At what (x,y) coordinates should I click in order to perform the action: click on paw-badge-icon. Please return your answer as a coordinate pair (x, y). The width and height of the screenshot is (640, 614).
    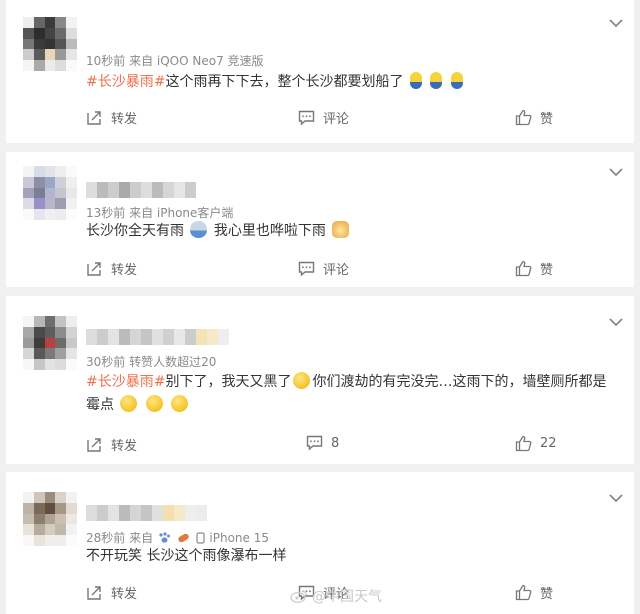
    Looking at the image, I should click on (164, 537).